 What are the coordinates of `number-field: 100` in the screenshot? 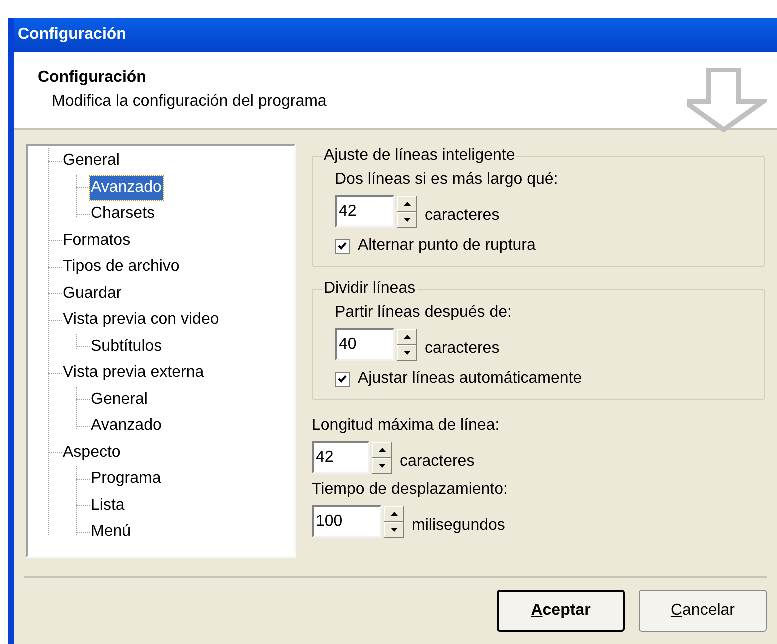 It's located at (347, 521).